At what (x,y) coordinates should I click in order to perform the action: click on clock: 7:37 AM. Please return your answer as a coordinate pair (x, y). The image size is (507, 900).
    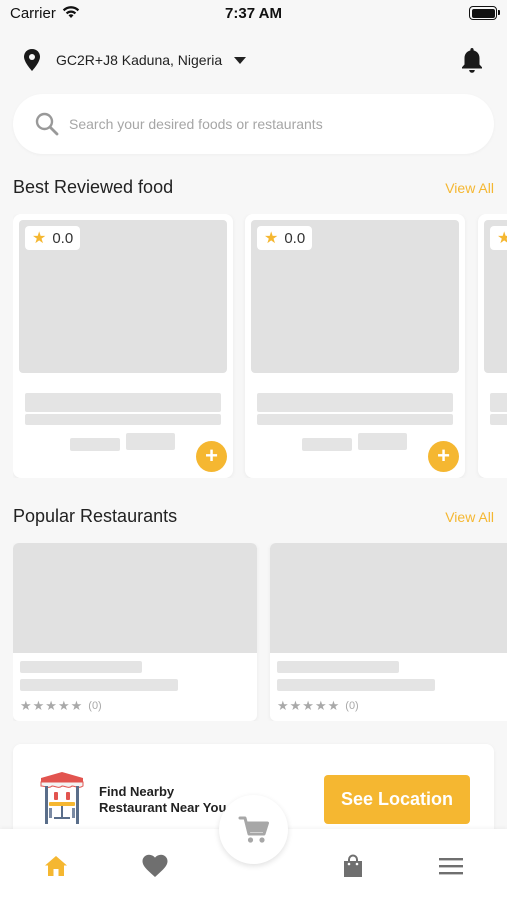
    Looking at the image, I should click on (253, 13).